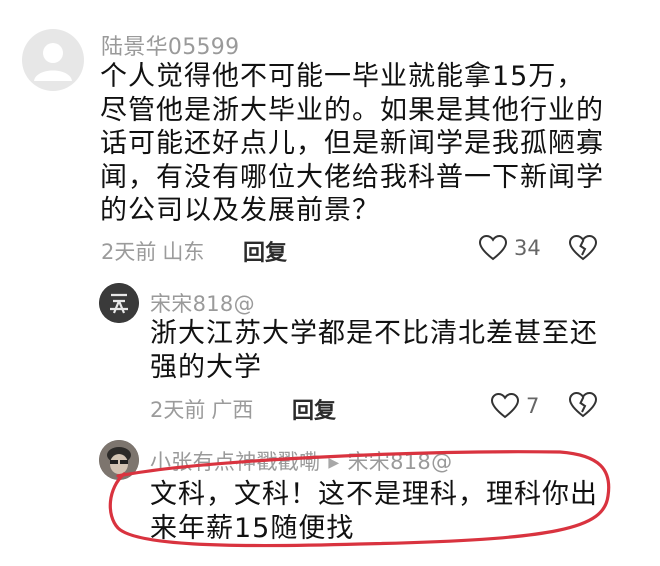  What do you see at coordinates (235, 462) in the screenshot?
I see `reply-author: 小张有点神戳戳嘞` at bounding box center [235, 462].